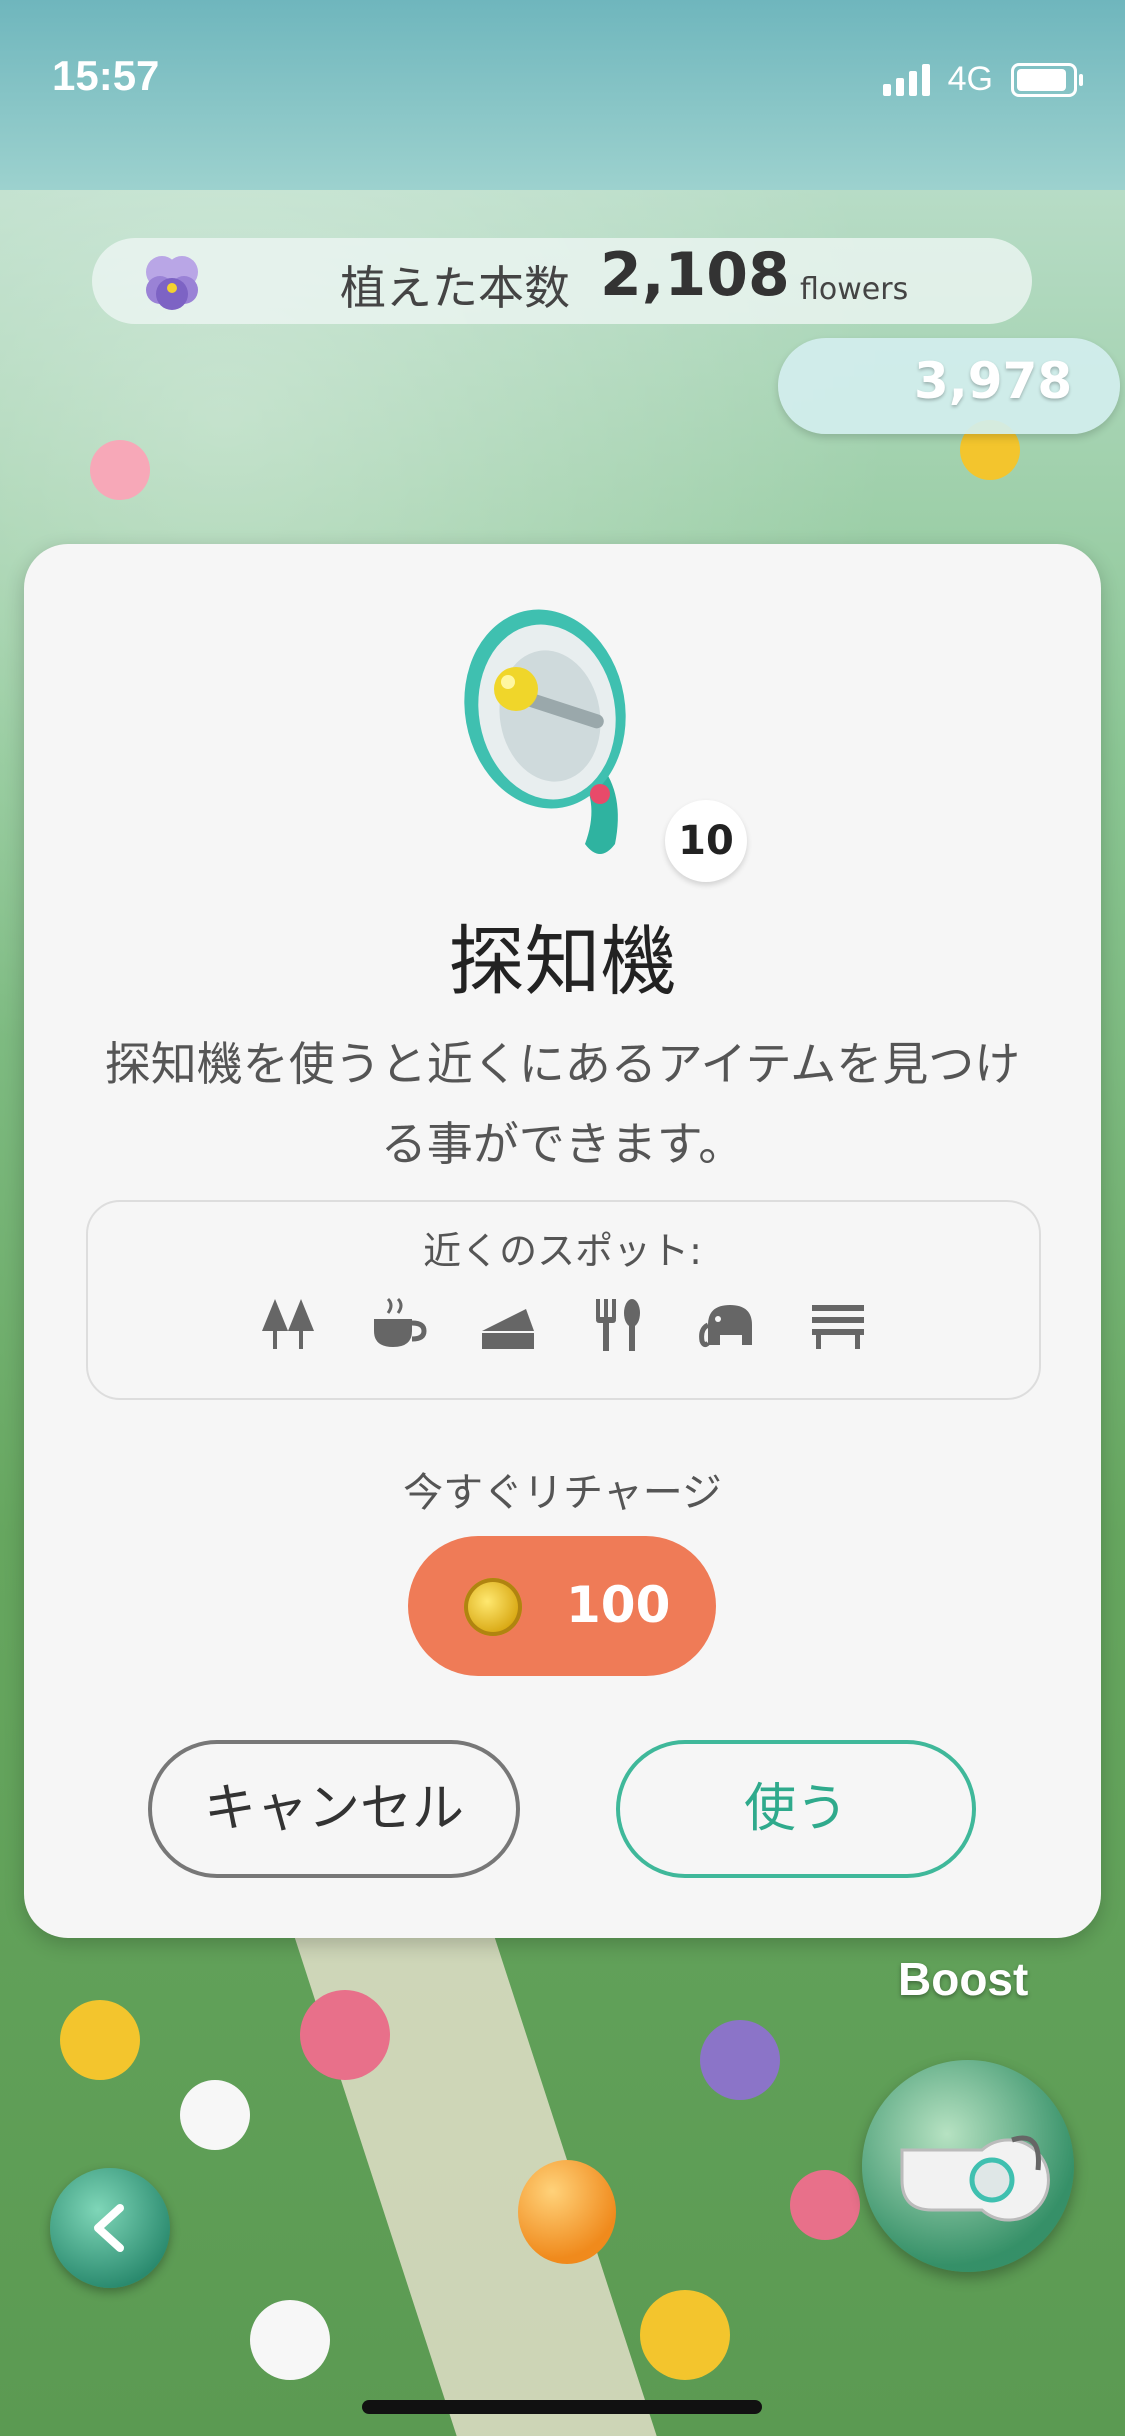 This screenshot has width=1125, height=2436. Describe the element at coordinates (562, 1606) in the screenshot. I see `recharge-button: 100` at that location.